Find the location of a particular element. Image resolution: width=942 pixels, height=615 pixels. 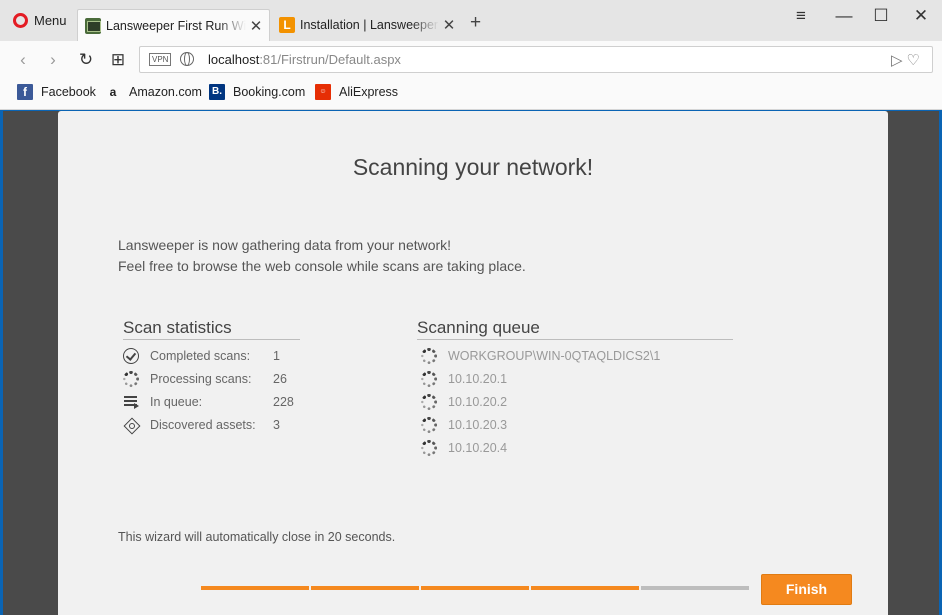

aliexpress-icon: ☺ is located at coordinates (323, 92).